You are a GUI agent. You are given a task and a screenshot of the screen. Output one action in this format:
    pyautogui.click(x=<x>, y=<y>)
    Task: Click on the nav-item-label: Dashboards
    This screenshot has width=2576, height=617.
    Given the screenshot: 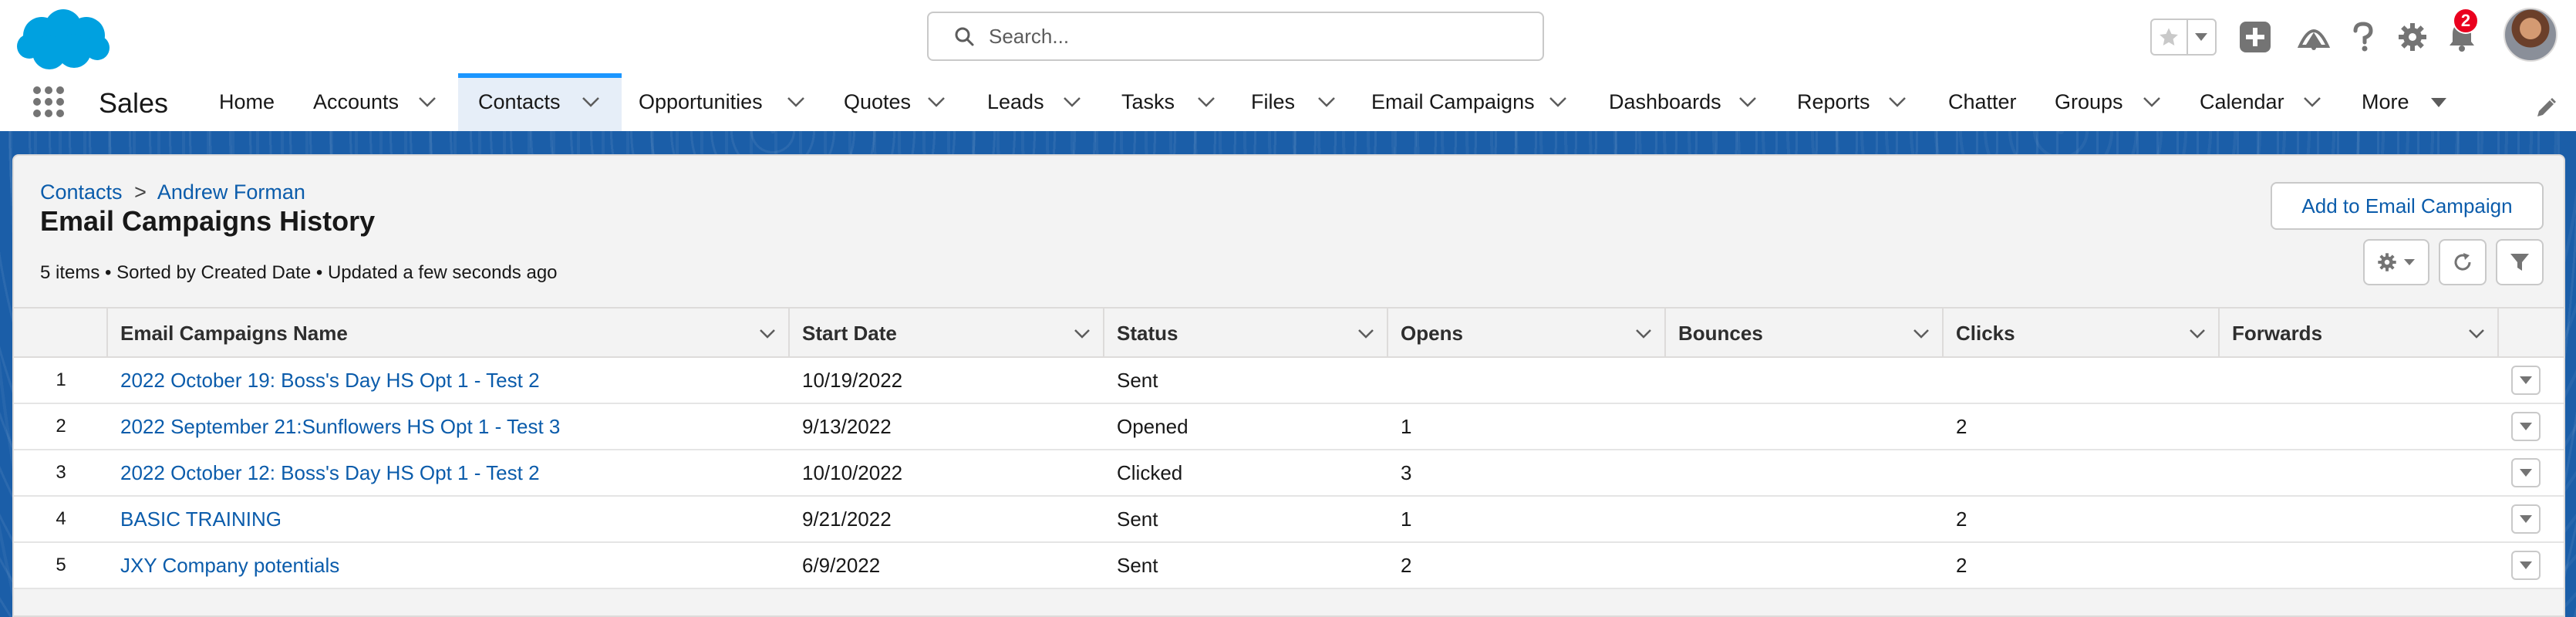 What is the action you would take?
    pyautogui.click(x=1665, y=101)
    